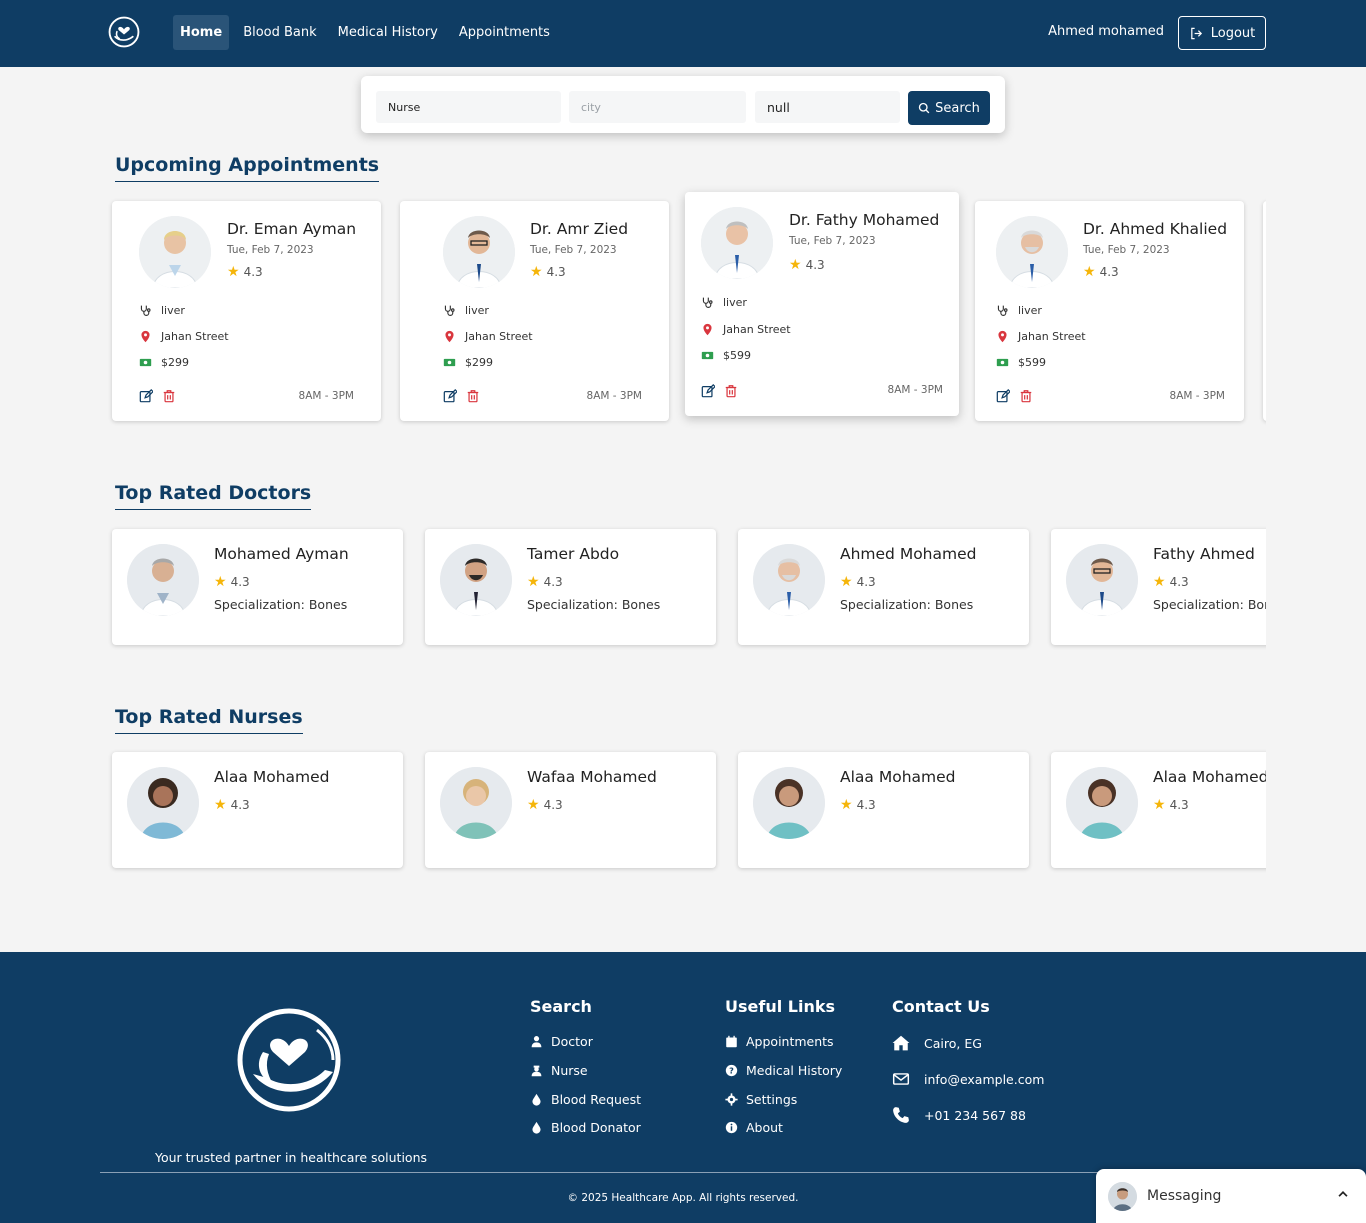 Image resolution: width=1366 pixels, height=1223 pixels. I want to click on nurse-card: Wafaa Mohamed ★ 4.3, so click(570, 810).